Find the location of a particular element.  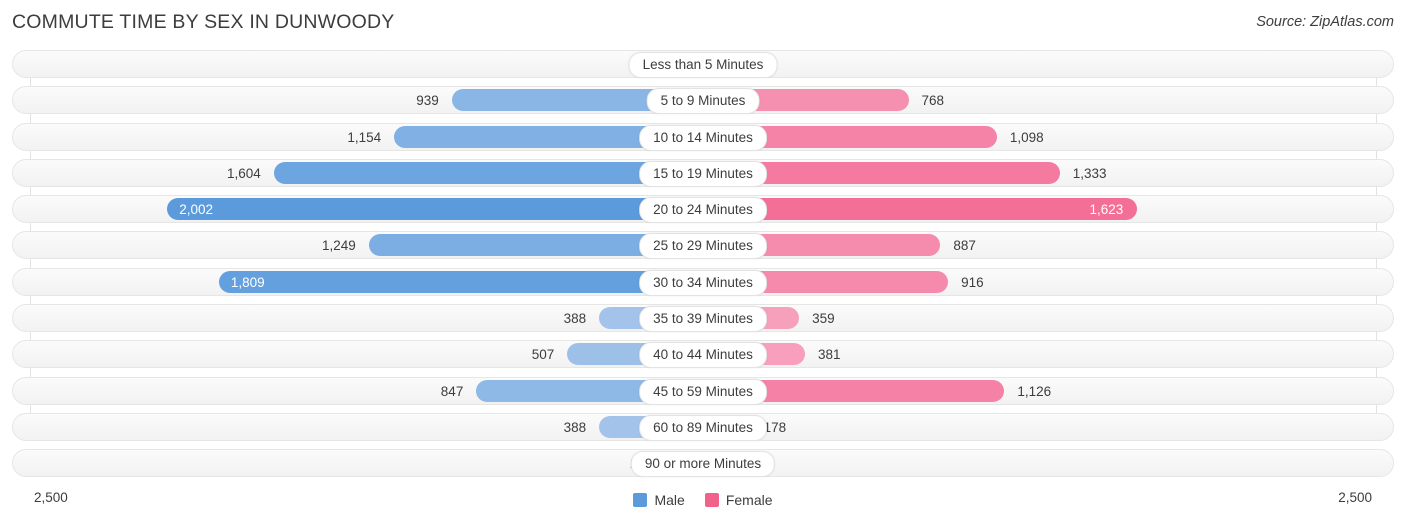

table-row: 847 1,126 45 to 59 Minutes is located at coordinates (703, 390).